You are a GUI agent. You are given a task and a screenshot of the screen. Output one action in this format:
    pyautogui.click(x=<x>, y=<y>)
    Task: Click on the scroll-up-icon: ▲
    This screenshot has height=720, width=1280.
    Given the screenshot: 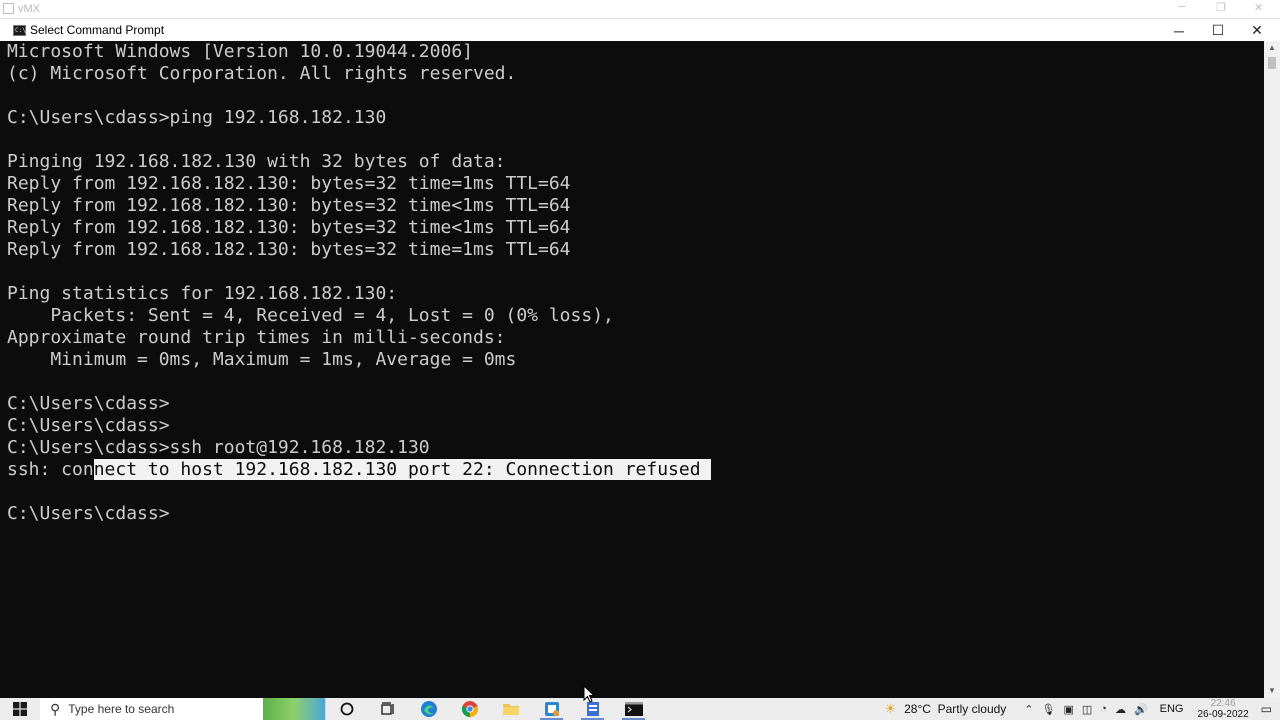 What is the action you would take?
    pyautogui.click(x=1272, y=48)
    